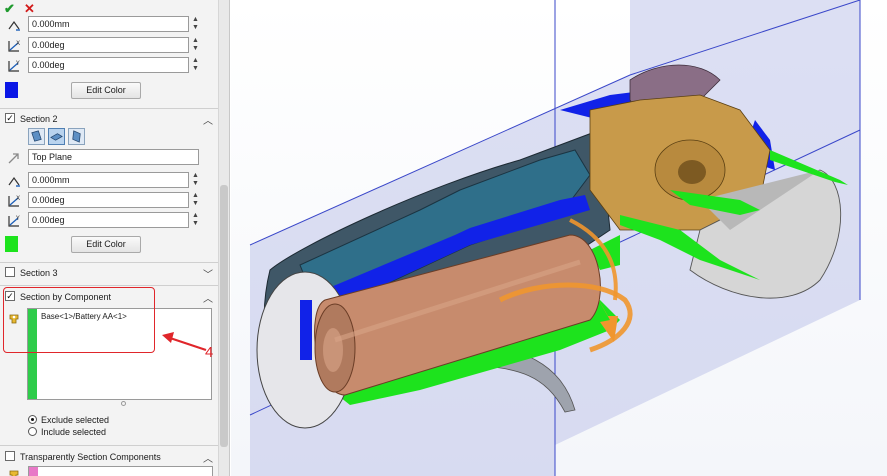 Image resolution: width=887 pixels, height=476 pixels. What do you see at coordinates (108, 180) in the screenshot?
I see `section2-offset-field: 0.000mm` at bounding box center [108, 180].